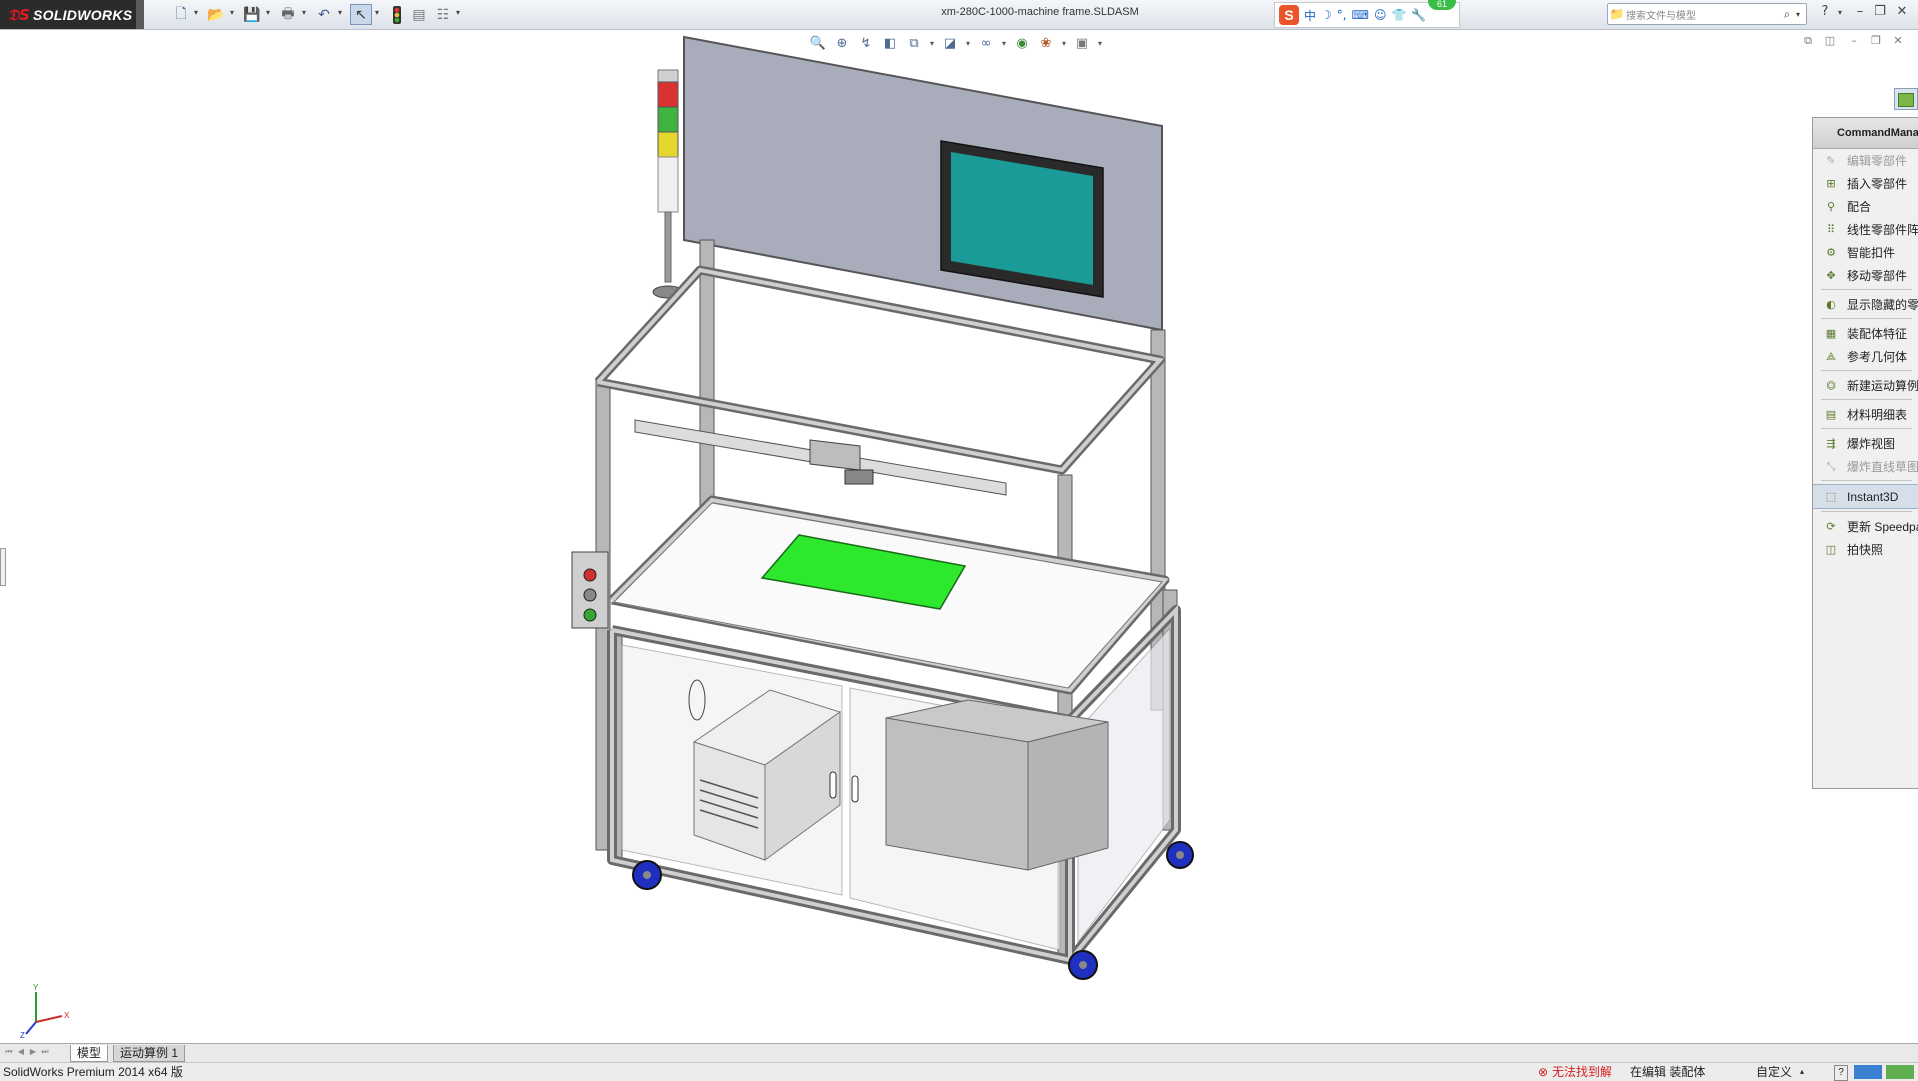 This screenshot has height=1081, width=1918. I want to click on cm-item-exploded-view: ⇶ 爆炸视图, so click(1865, 443).